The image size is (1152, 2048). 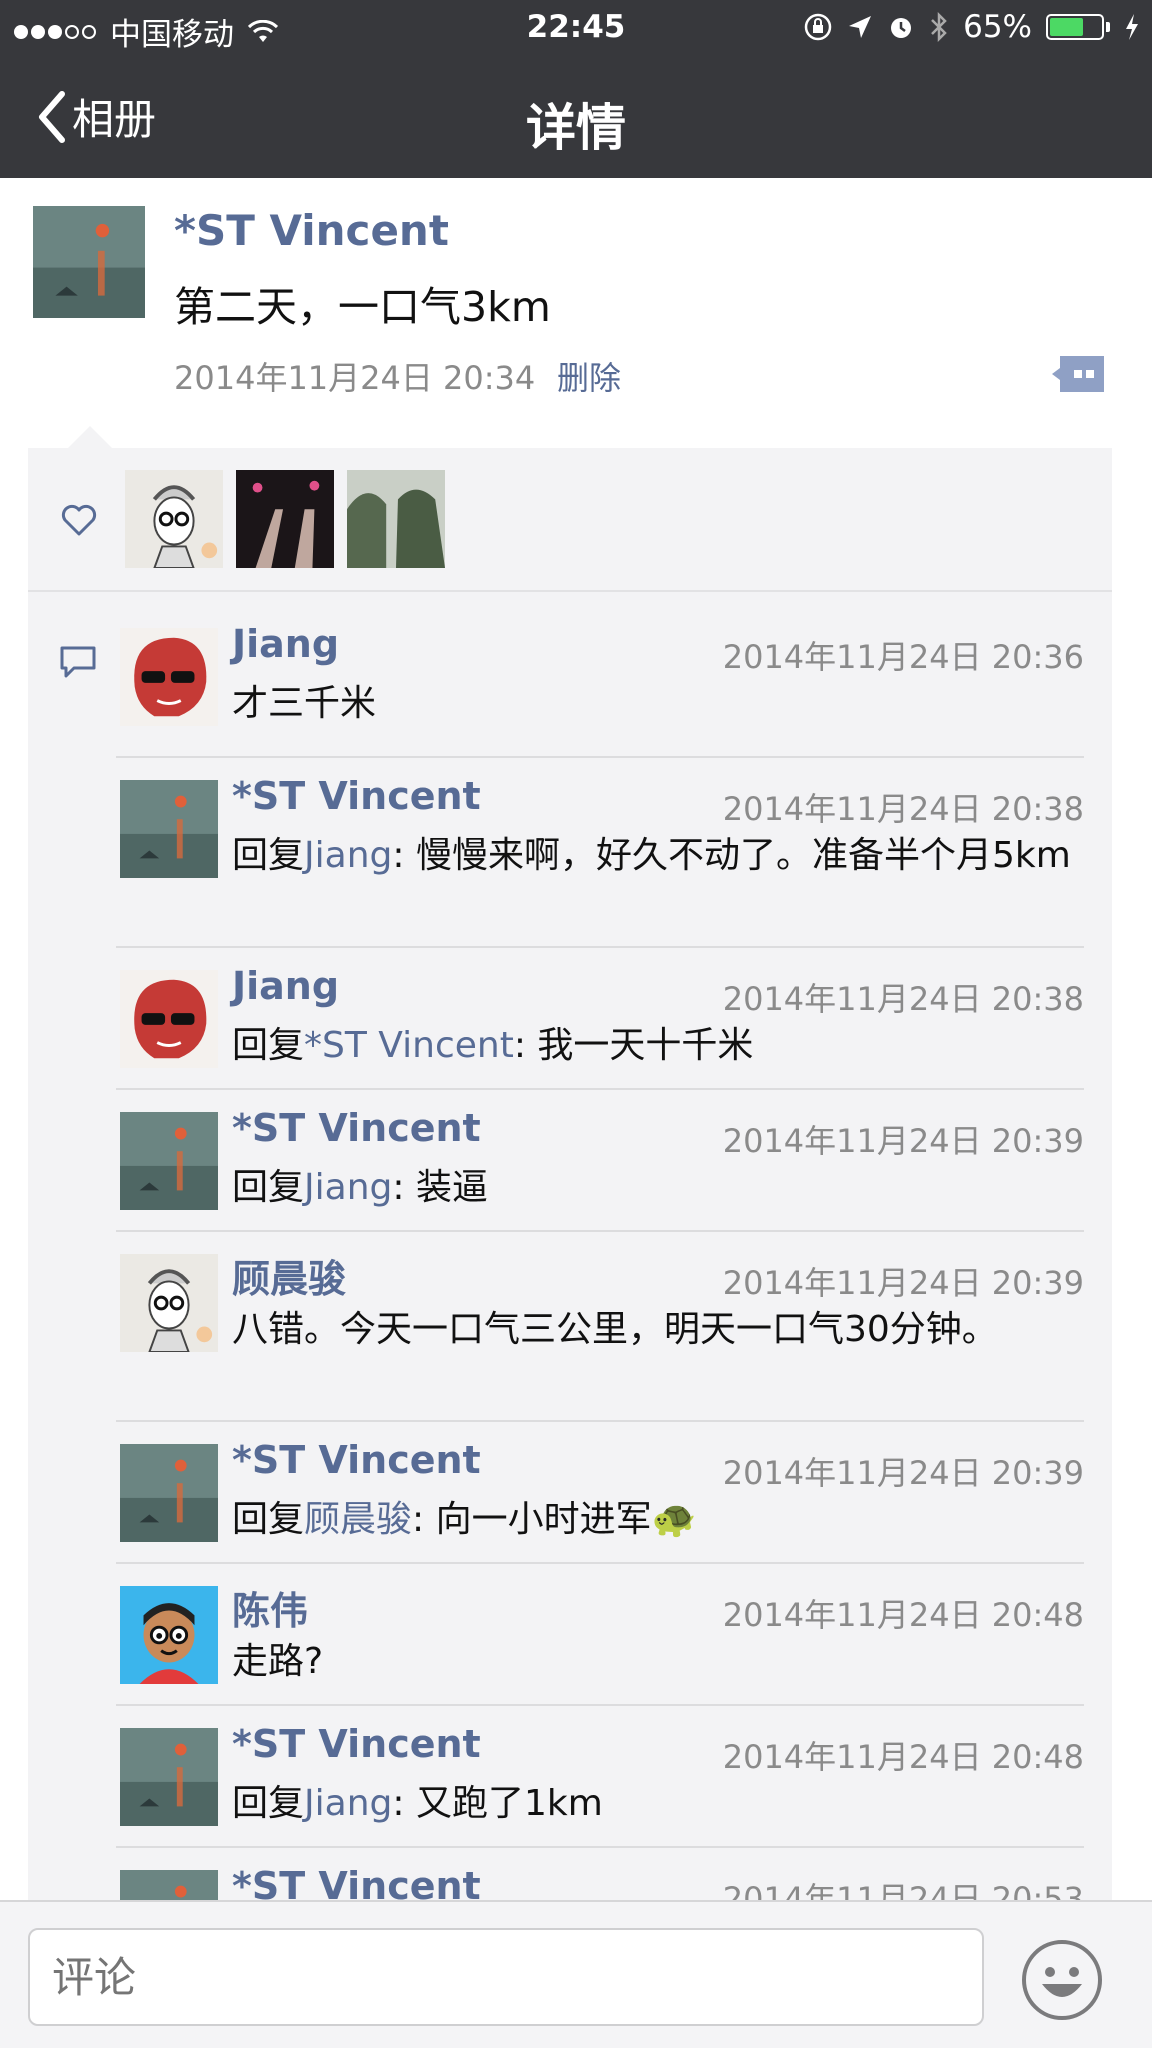 What do you see at coordinates (674, 1519) in the screenshot?
I see `turtle-emoji-icon: 🐢` at bounding box center [674, 1519].